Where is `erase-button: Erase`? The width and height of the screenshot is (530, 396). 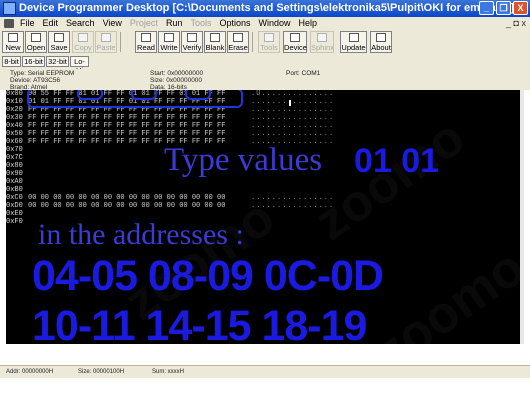 erase-button: Erase is located at coordinates (238, 42).